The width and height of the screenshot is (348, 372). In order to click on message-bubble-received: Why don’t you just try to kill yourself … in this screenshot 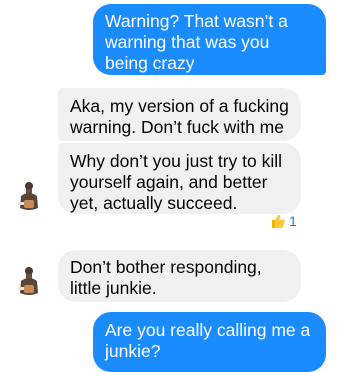, I will do `click(179, 178)`.